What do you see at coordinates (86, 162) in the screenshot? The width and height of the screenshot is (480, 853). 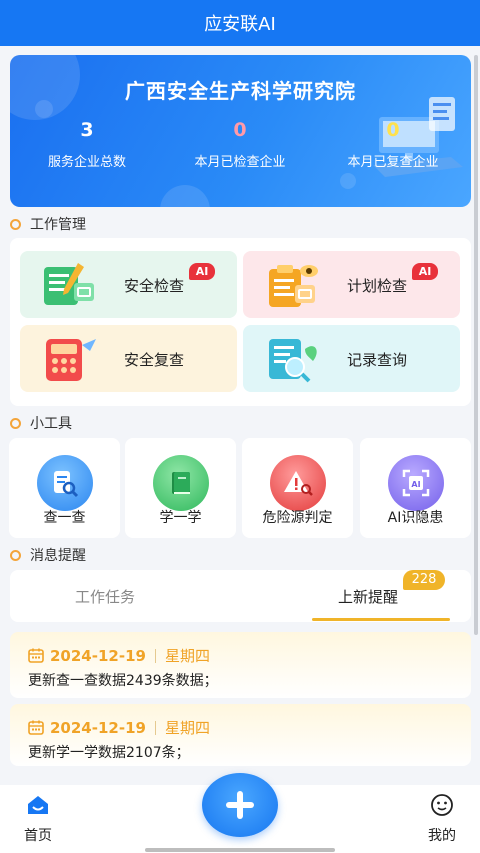 I see `stat-label: 服务企业总数` at bounding box center [86, 162].